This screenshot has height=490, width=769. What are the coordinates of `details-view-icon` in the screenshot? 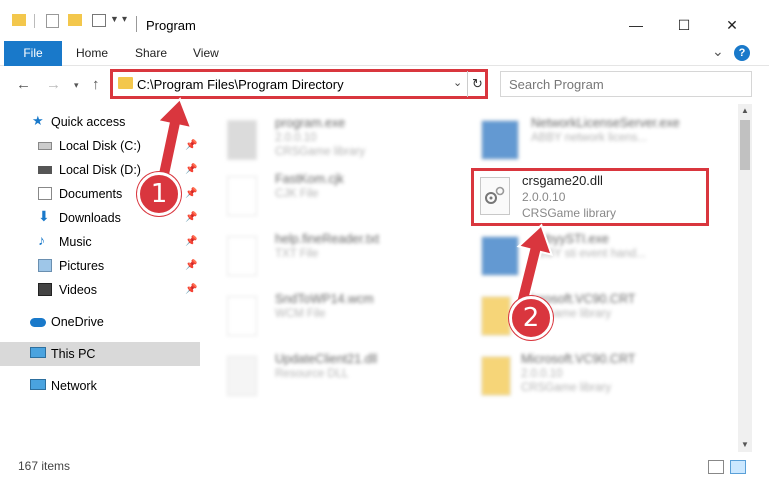 It's located at (716, 467).